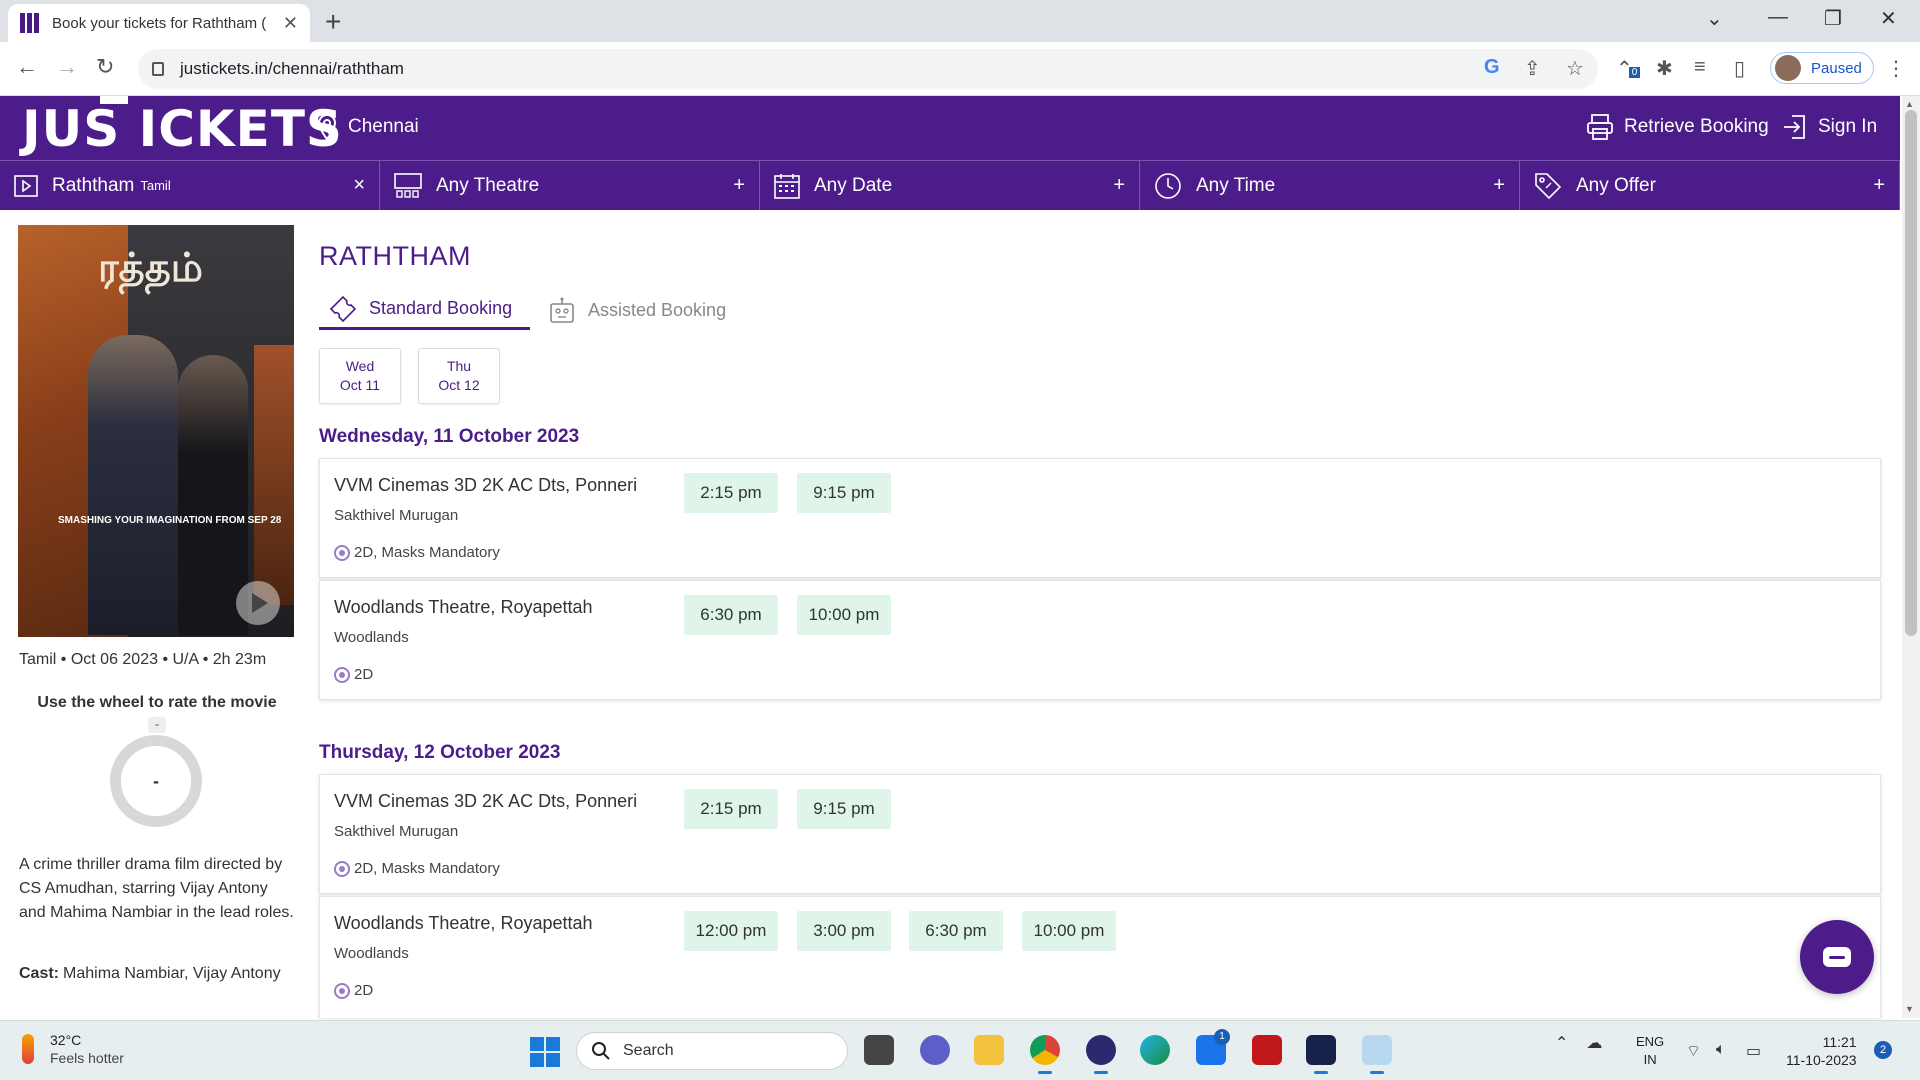 This screenshot has height=1080, width=1920. What do you see at coordinates (1753, 1051) in the screenshot?
I see `battery-icon: ▭` at bounding box center [1753, 1051].